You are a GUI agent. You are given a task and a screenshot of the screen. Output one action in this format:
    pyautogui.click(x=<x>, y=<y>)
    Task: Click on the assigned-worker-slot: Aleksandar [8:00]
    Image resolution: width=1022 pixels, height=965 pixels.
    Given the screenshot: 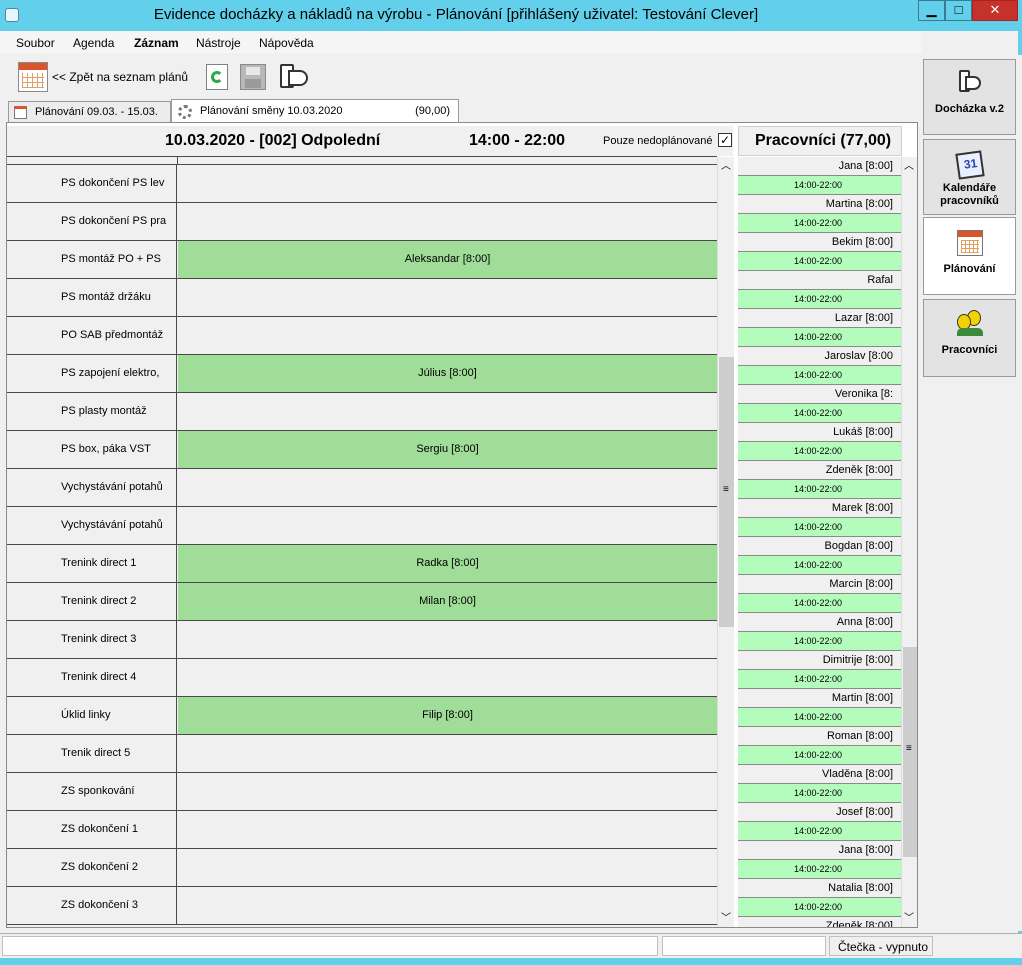 What is the action you would take?
    pyautogui.click(x=447, y=259)
    